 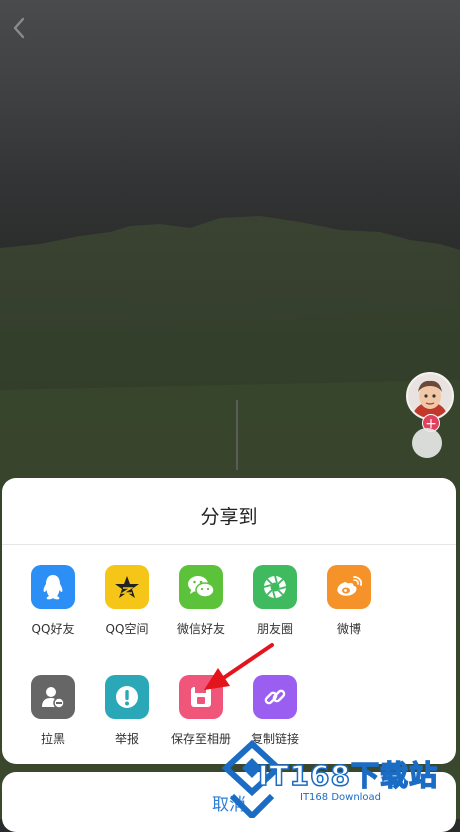 I want to click on action-save-to-album: 保存至相册, so click(x=201, y=711).